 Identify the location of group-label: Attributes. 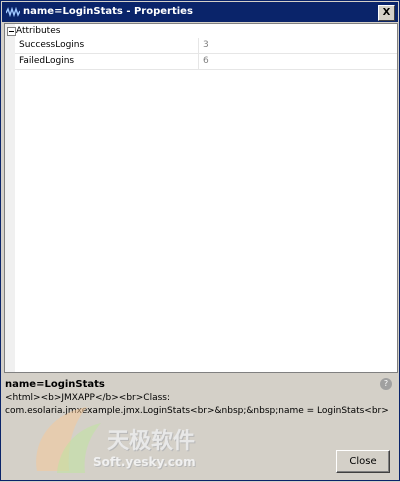
(38, 31).